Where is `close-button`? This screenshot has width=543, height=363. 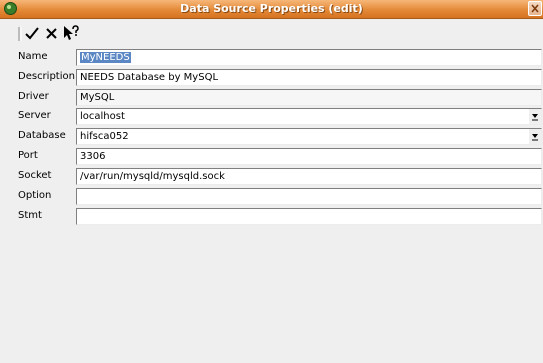 close-button is located at coordinates (535, 8).